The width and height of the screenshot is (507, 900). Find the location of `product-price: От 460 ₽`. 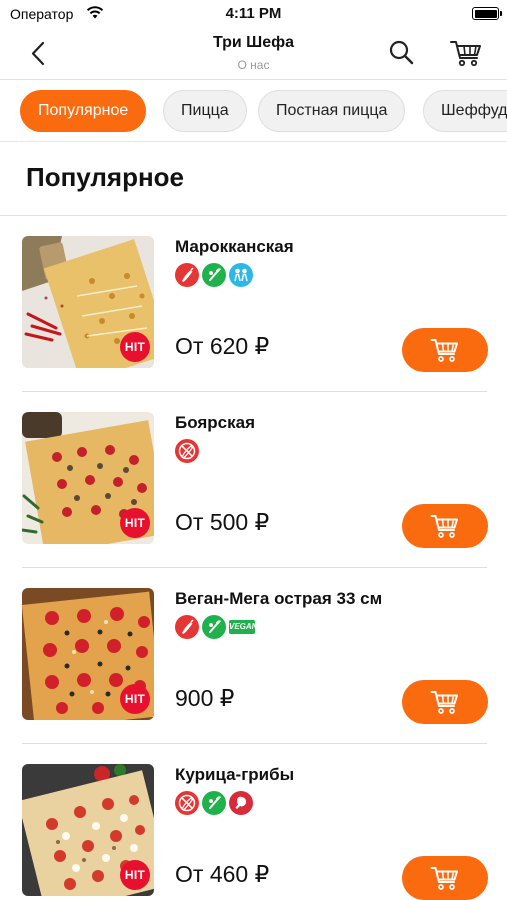

product-price: От 460 ₽ is located at coordinates (222, 874).